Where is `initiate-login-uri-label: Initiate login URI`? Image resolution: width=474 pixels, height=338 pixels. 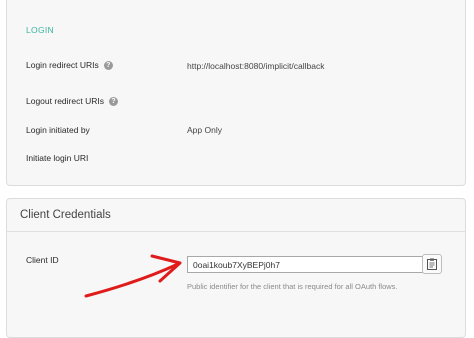 initiate-login-uri-label: Initiate login URI is located at coordinates (57, 158).